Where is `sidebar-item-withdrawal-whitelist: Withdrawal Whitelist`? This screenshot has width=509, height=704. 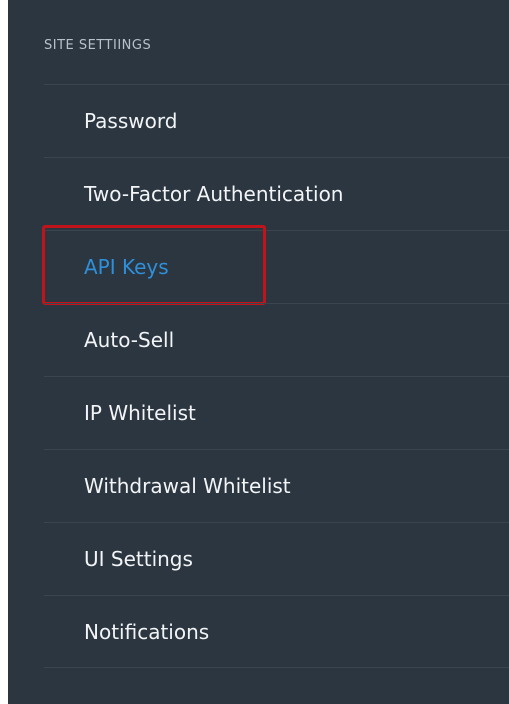
sidebar-item-withdrawal-whitelist: Withdrawal Whitelist is located at coordinates (276, 485).